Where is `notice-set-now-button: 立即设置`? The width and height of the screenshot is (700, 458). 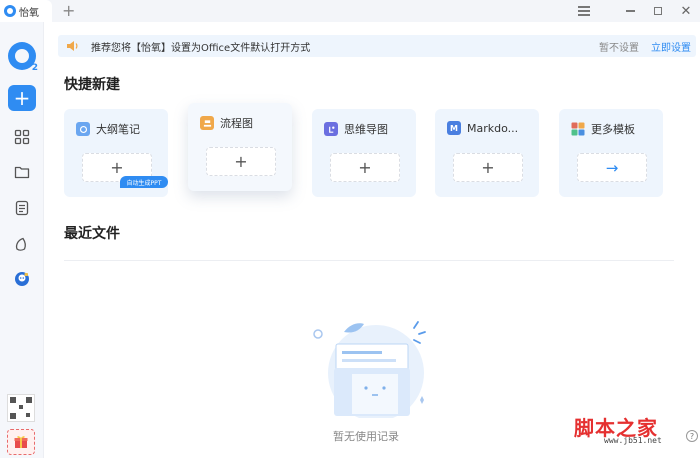 notice-set-now-button: 立即设置 is located at coordinates (671, 46).